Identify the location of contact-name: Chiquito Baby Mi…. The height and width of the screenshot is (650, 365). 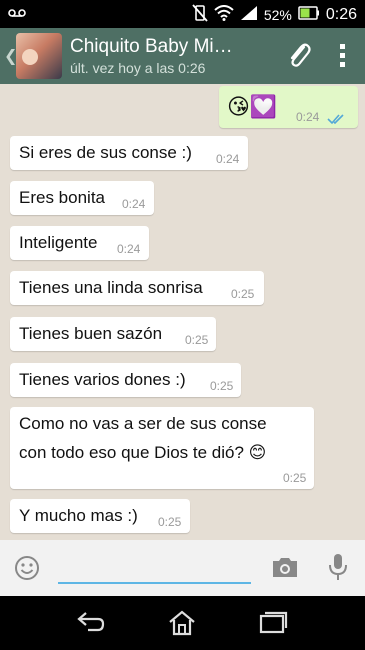
(151, 46).